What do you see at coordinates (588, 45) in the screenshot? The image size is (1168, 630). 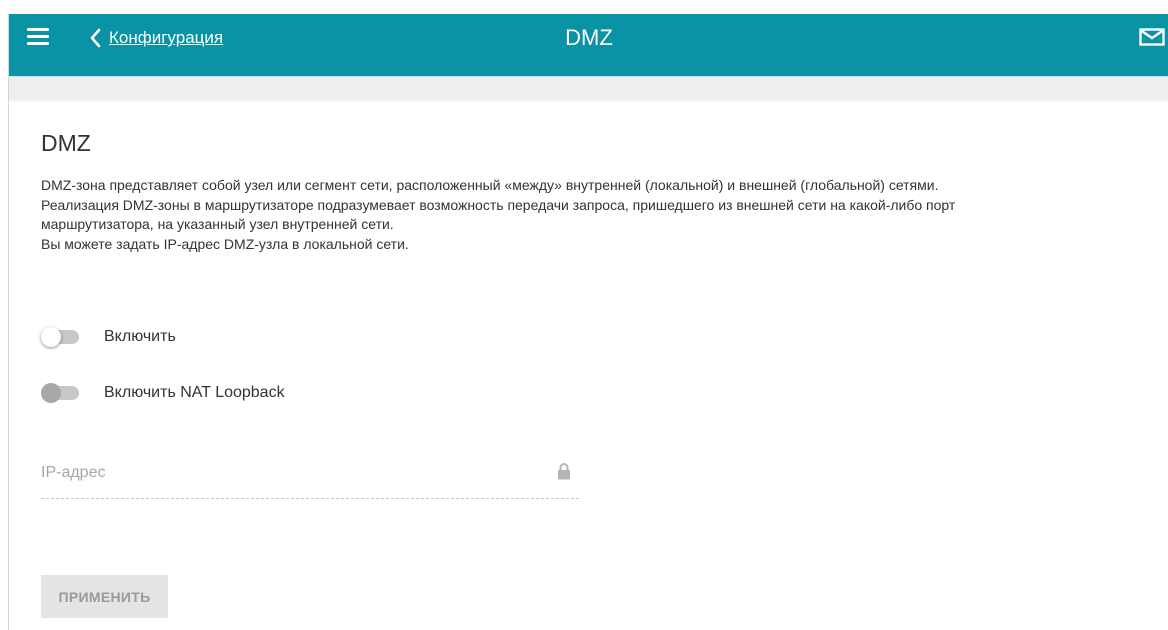 I see `top-bar: Конфигурация DMZ` at bounding box center [588, 45].